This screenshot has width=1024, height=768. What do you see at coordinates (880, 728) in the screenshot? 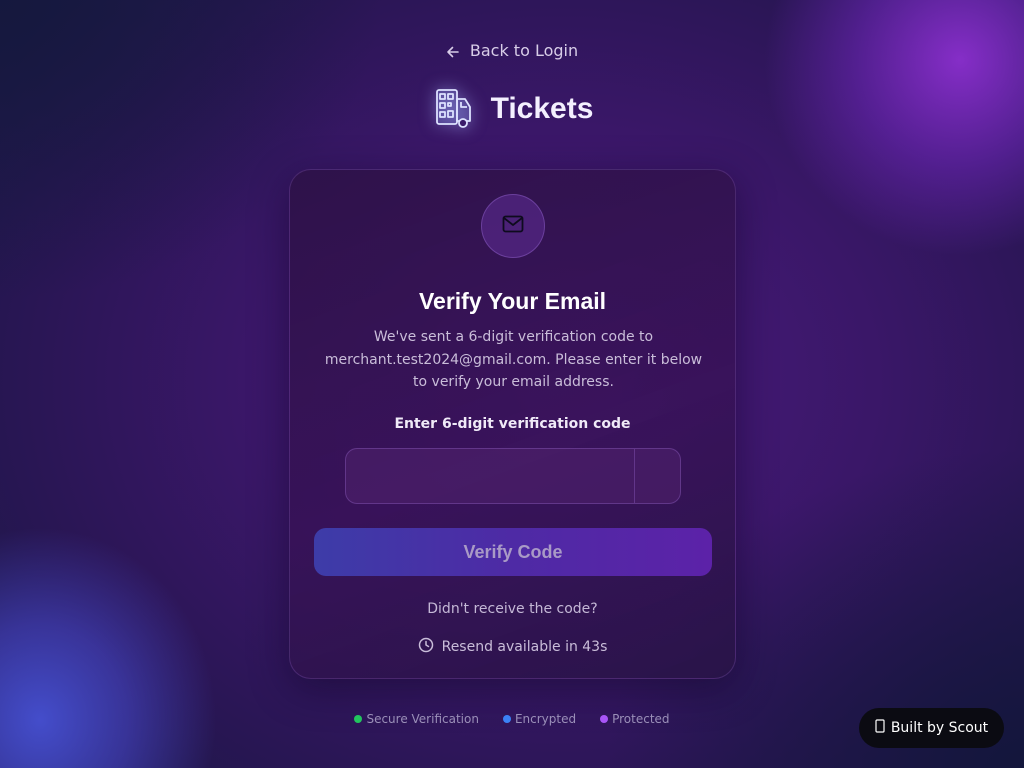
I see `box-icon` at bounding box center [880, 728].